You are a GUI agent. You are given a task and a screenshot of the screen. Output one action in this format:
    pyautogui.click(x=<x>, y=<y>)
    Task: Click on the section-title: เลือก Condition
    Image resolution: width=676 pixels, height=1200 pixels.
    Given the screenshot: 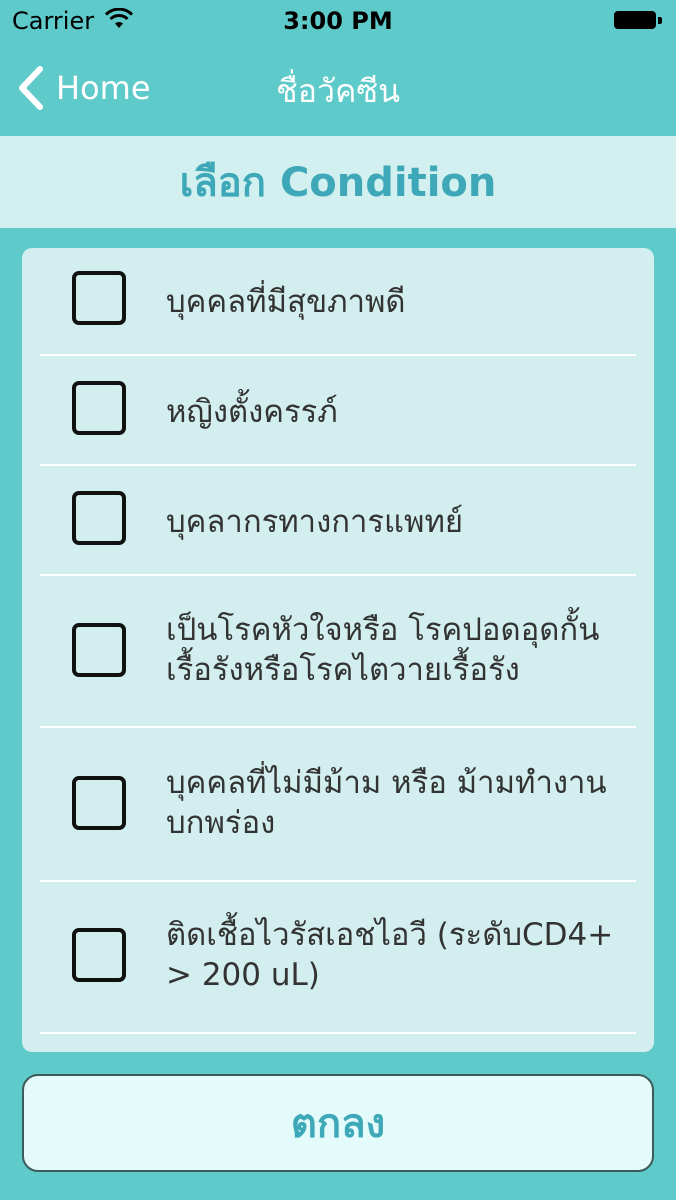 What is the action you would take?
    pyautogui.click(x=338, y=182)
    